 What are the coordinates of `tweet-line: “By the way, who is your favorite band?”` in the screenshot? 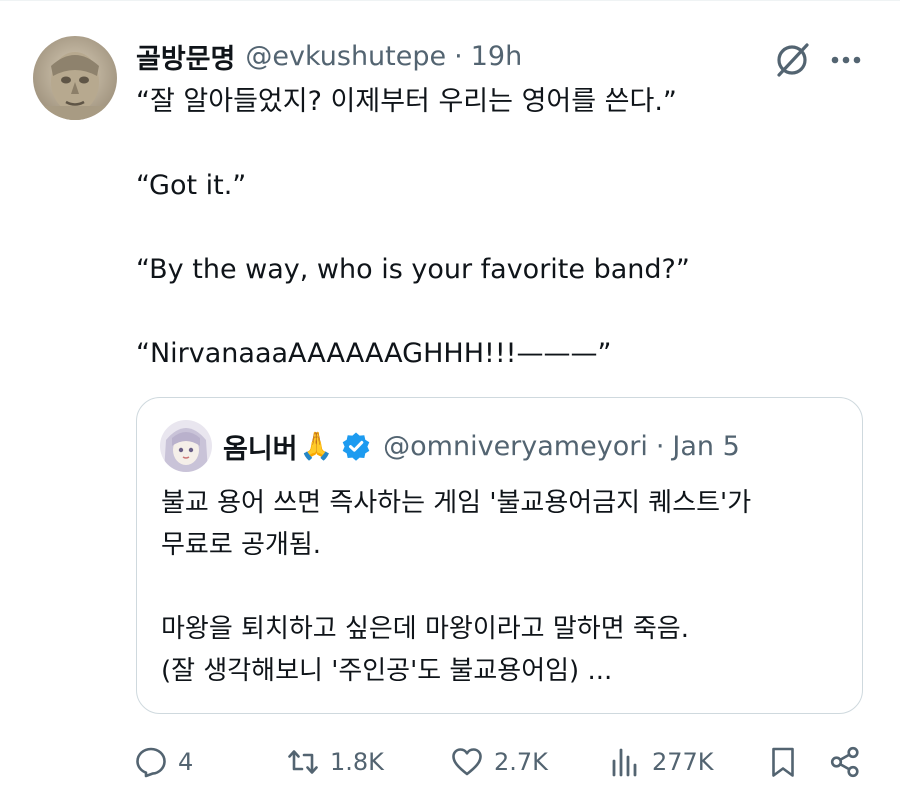 It's located at (413, 269).